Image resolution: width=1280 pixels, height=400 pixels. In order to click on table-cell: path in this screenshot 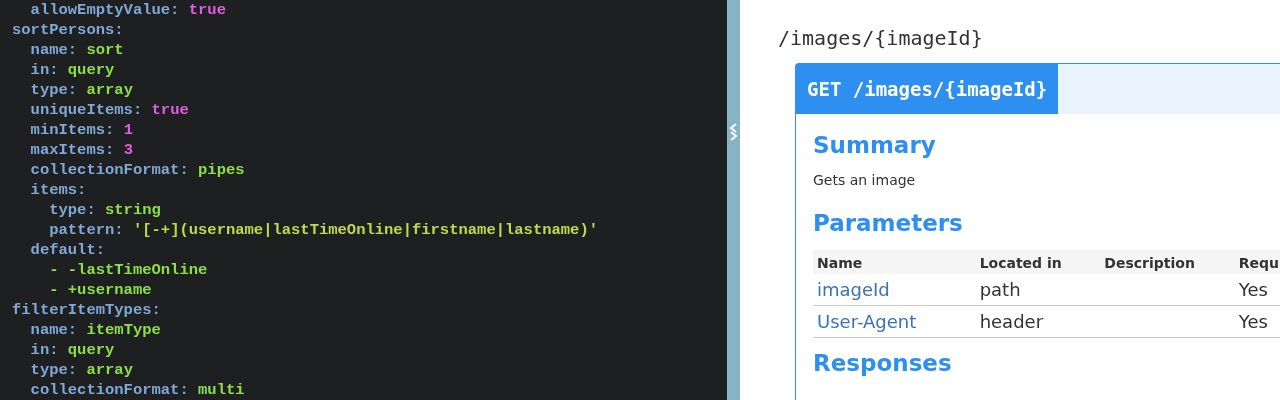, I will do `click(1038, 290)`.